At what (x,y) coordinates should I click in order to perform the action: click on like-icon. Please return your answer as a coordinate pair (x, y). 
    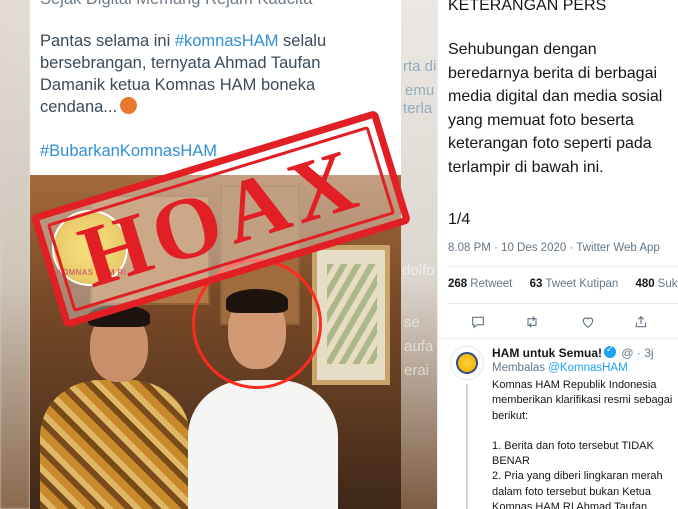
    Looking at the image, I should click on (588, 322).